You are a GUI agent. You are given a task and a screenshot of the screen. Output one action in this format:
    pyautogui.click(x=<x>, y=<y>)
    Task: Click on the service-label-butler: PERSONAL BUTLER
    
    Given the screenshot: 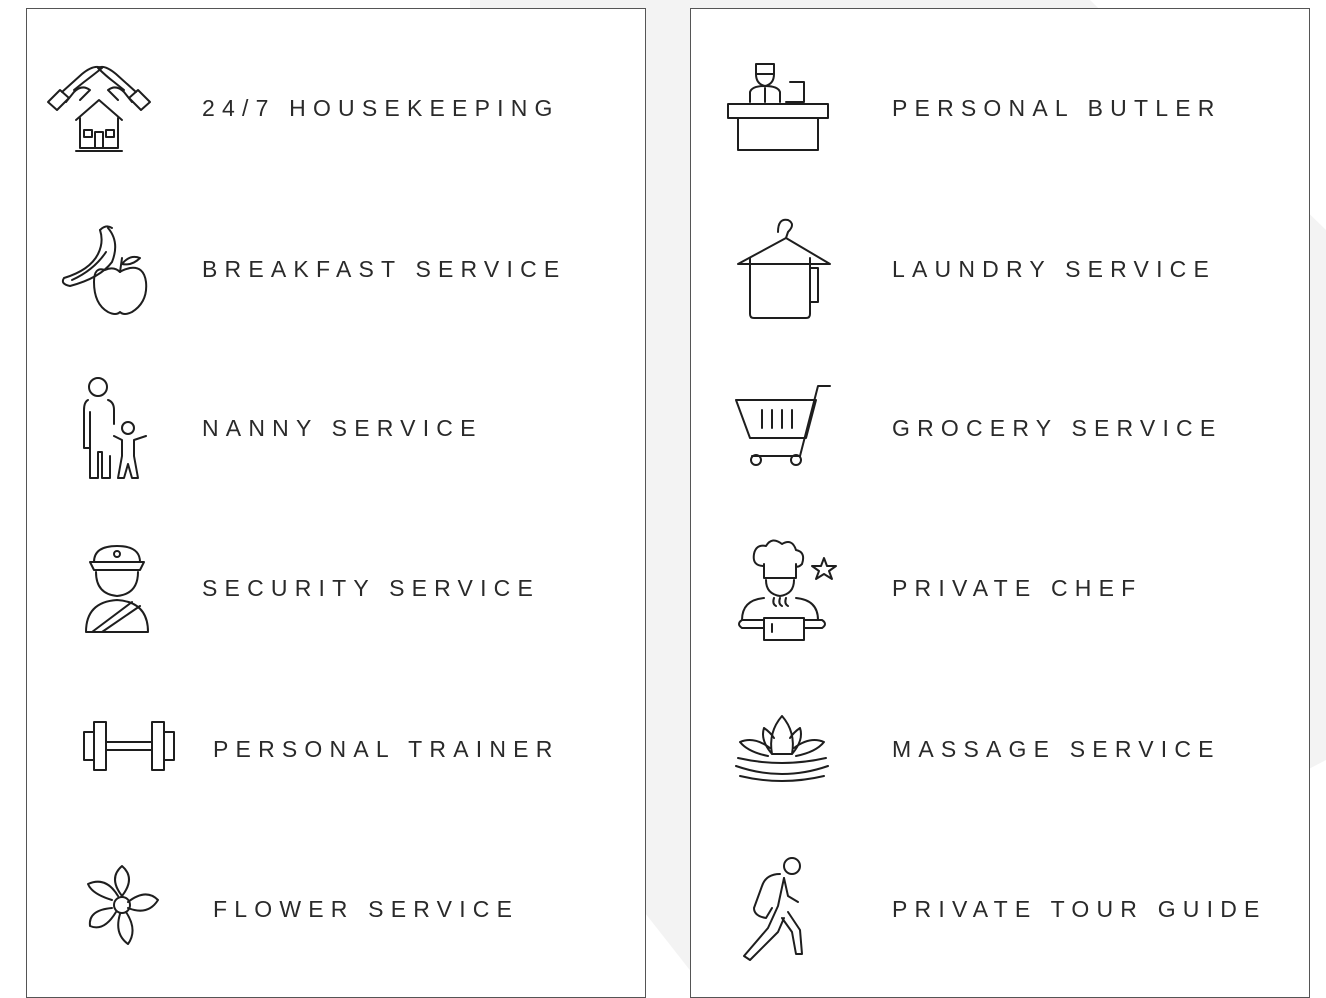 What is the action you would take?
    pyautogui.click(x=1057, y=108)
    